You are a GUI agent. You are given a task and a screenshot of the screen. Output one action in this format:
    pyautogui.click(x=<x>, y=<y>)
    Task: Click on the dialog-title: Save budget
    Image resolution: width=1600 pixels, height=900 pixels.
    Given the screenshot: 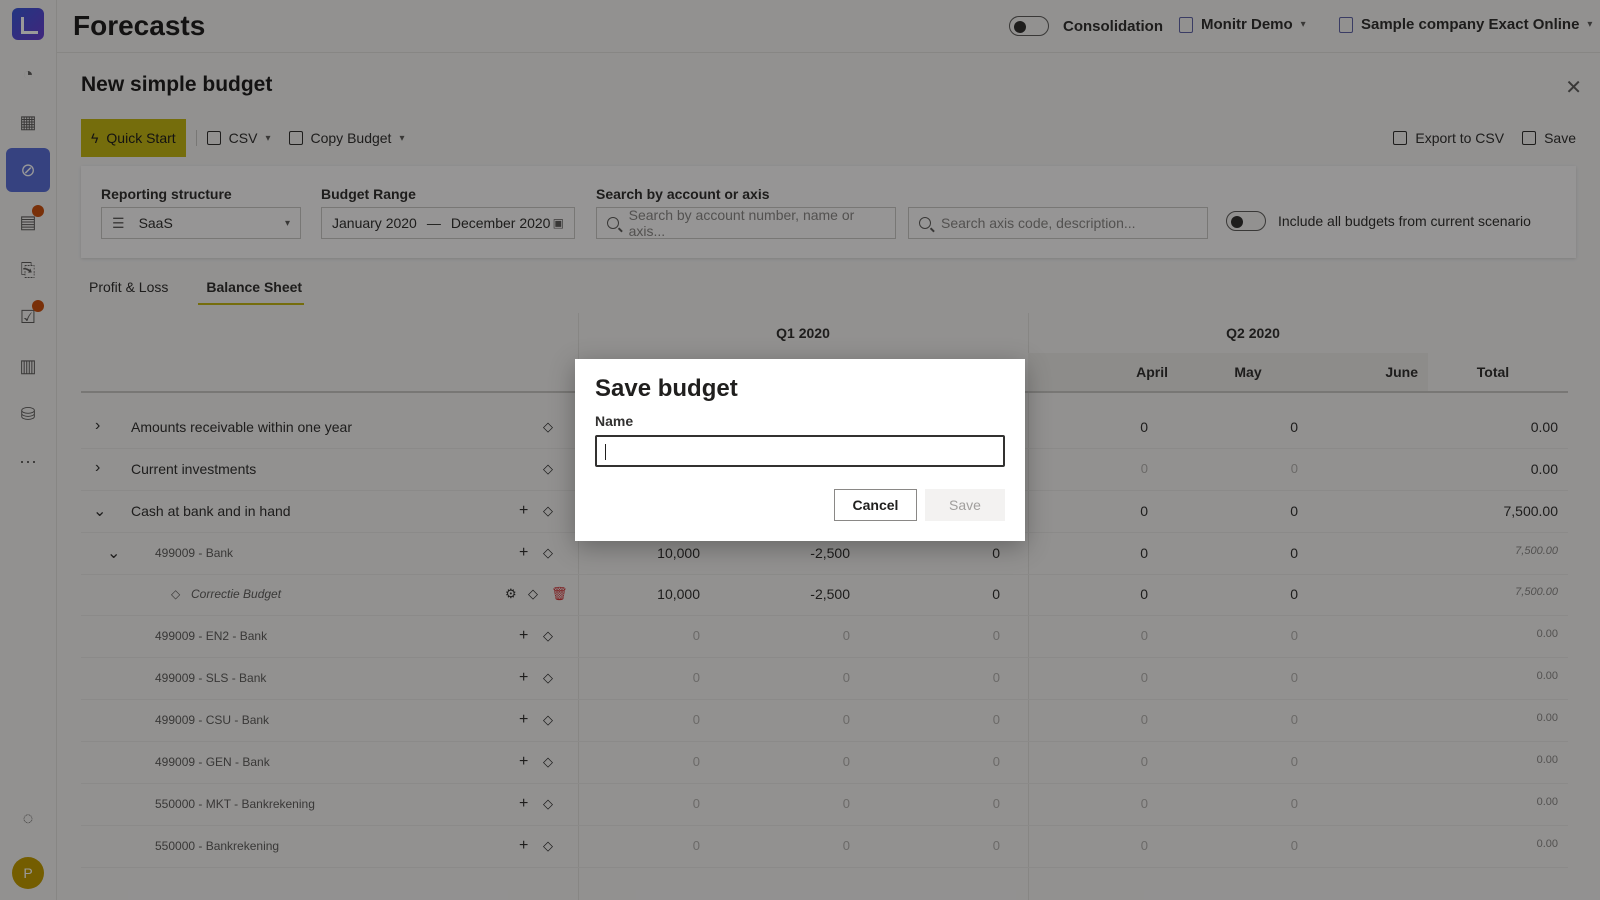 What is the action you would take?
    pyautogui.click(x=666, y=388)
    